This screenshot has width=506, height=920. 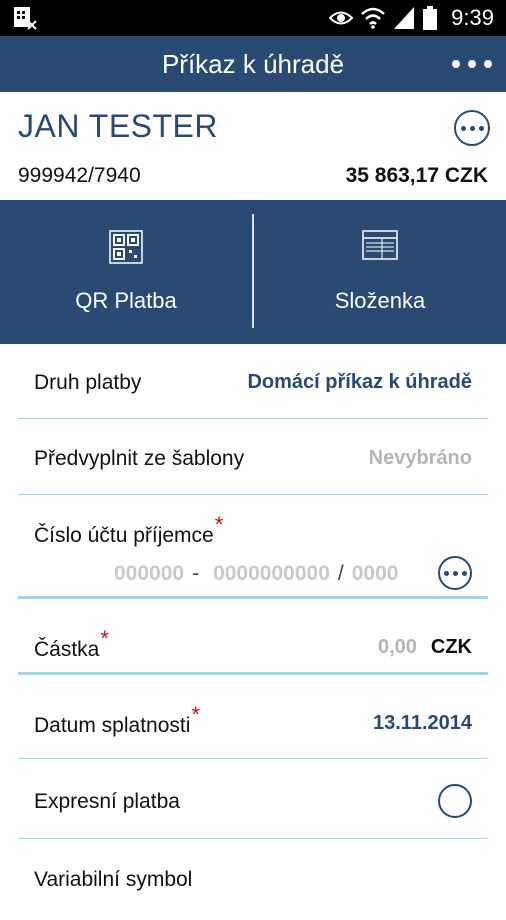 I want to click on eye-icon, so click(x=341, y=18).